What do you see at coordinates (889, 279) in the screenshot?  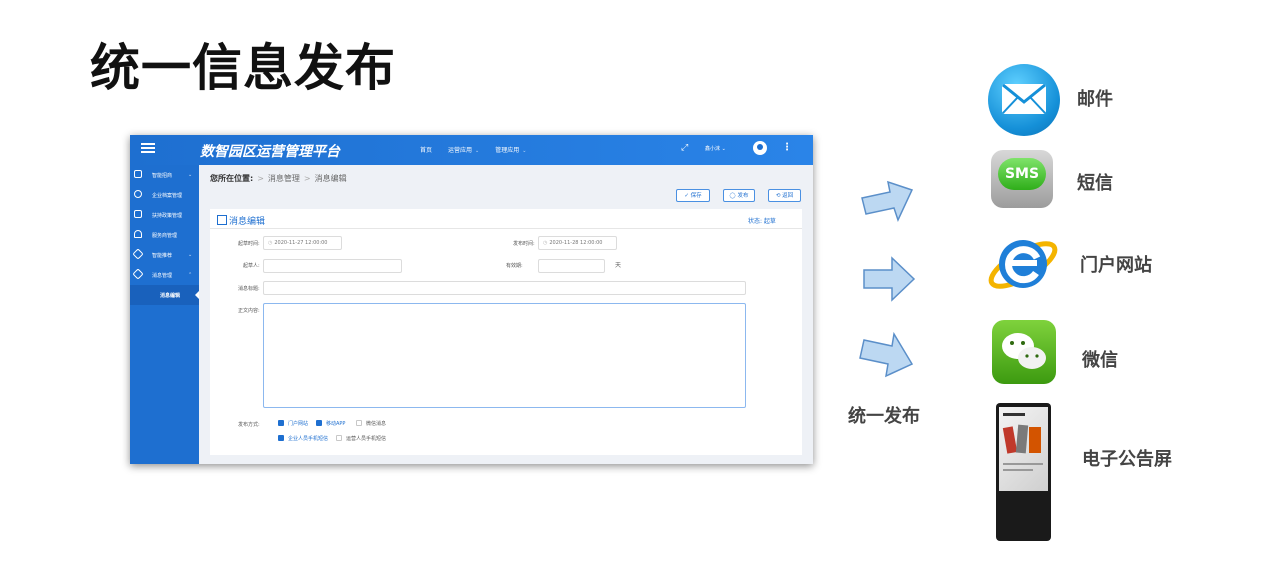 I see `arrow-right-icon` at bounding box center [889, 279].